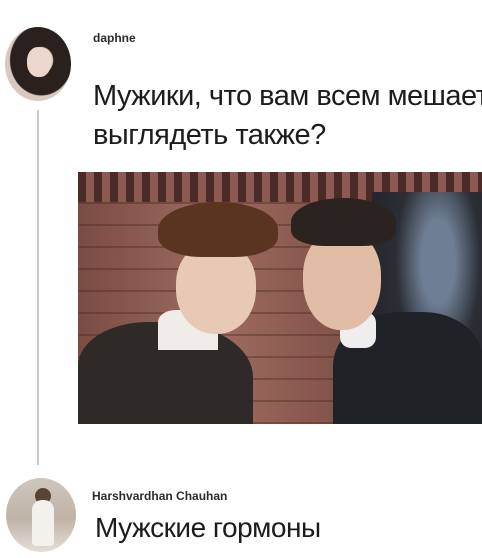 The image size is (482, 558). What do you see at coordinates (209, 135) in the screenshot?
I see `post-text-line-2: выглядеть также?` at bounding box center [209, 135].